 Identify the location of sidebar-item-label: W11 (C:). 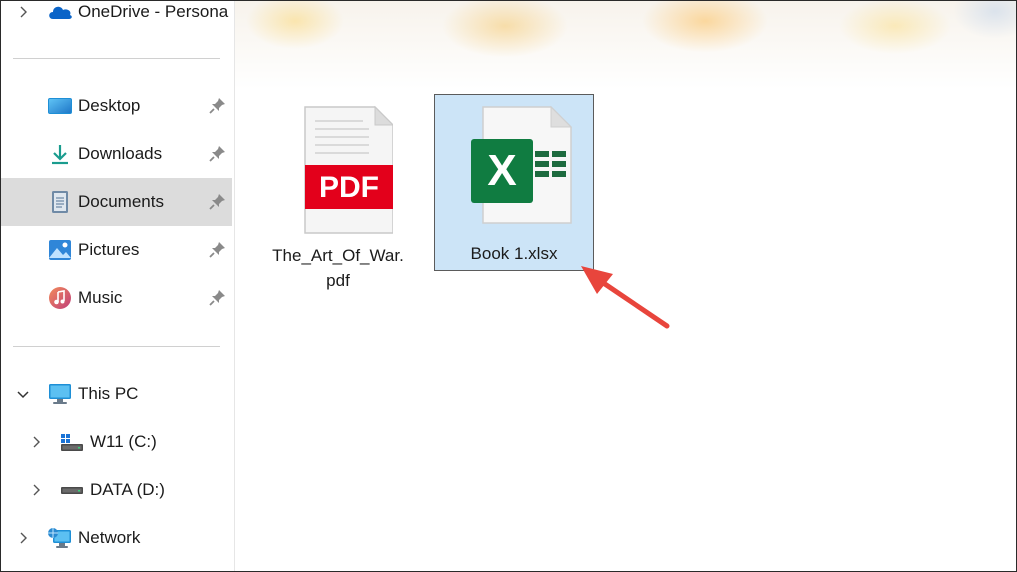
(123, 441).